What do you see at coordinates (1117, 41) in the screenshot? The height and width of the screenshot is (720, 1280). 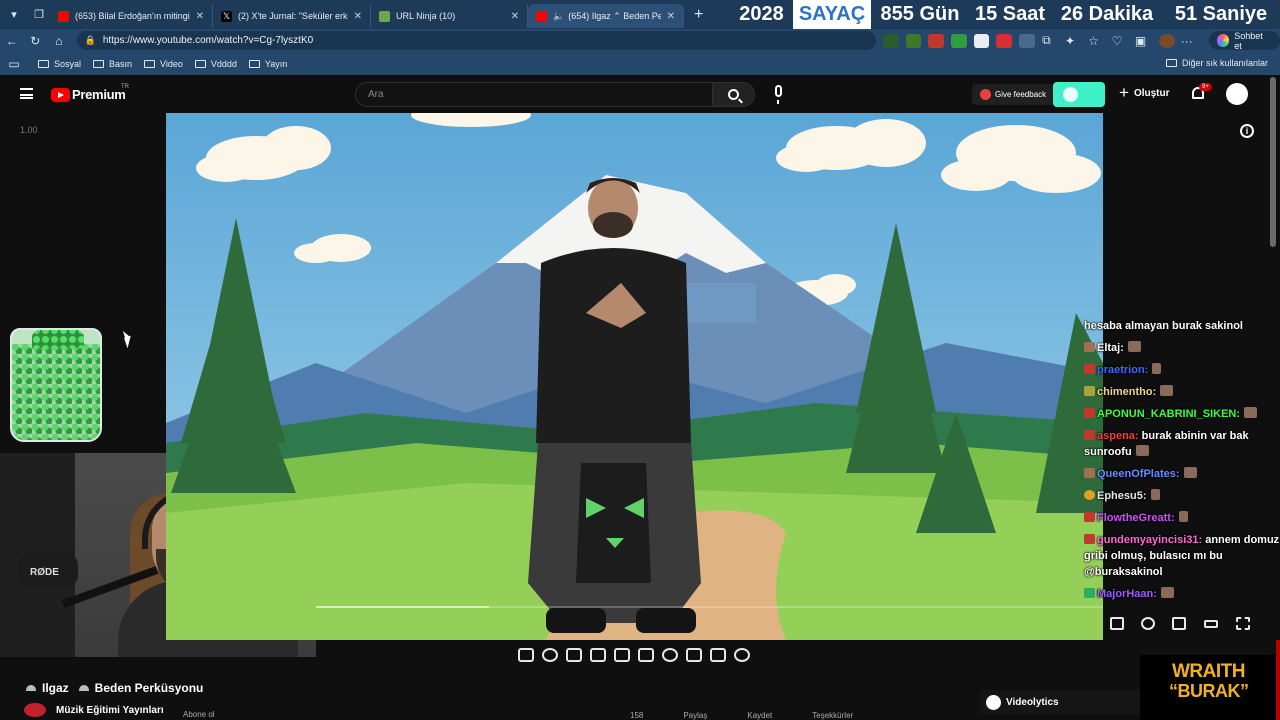 I see `browser-essentials-icon: ♡` at bounding box center [1117, 41].